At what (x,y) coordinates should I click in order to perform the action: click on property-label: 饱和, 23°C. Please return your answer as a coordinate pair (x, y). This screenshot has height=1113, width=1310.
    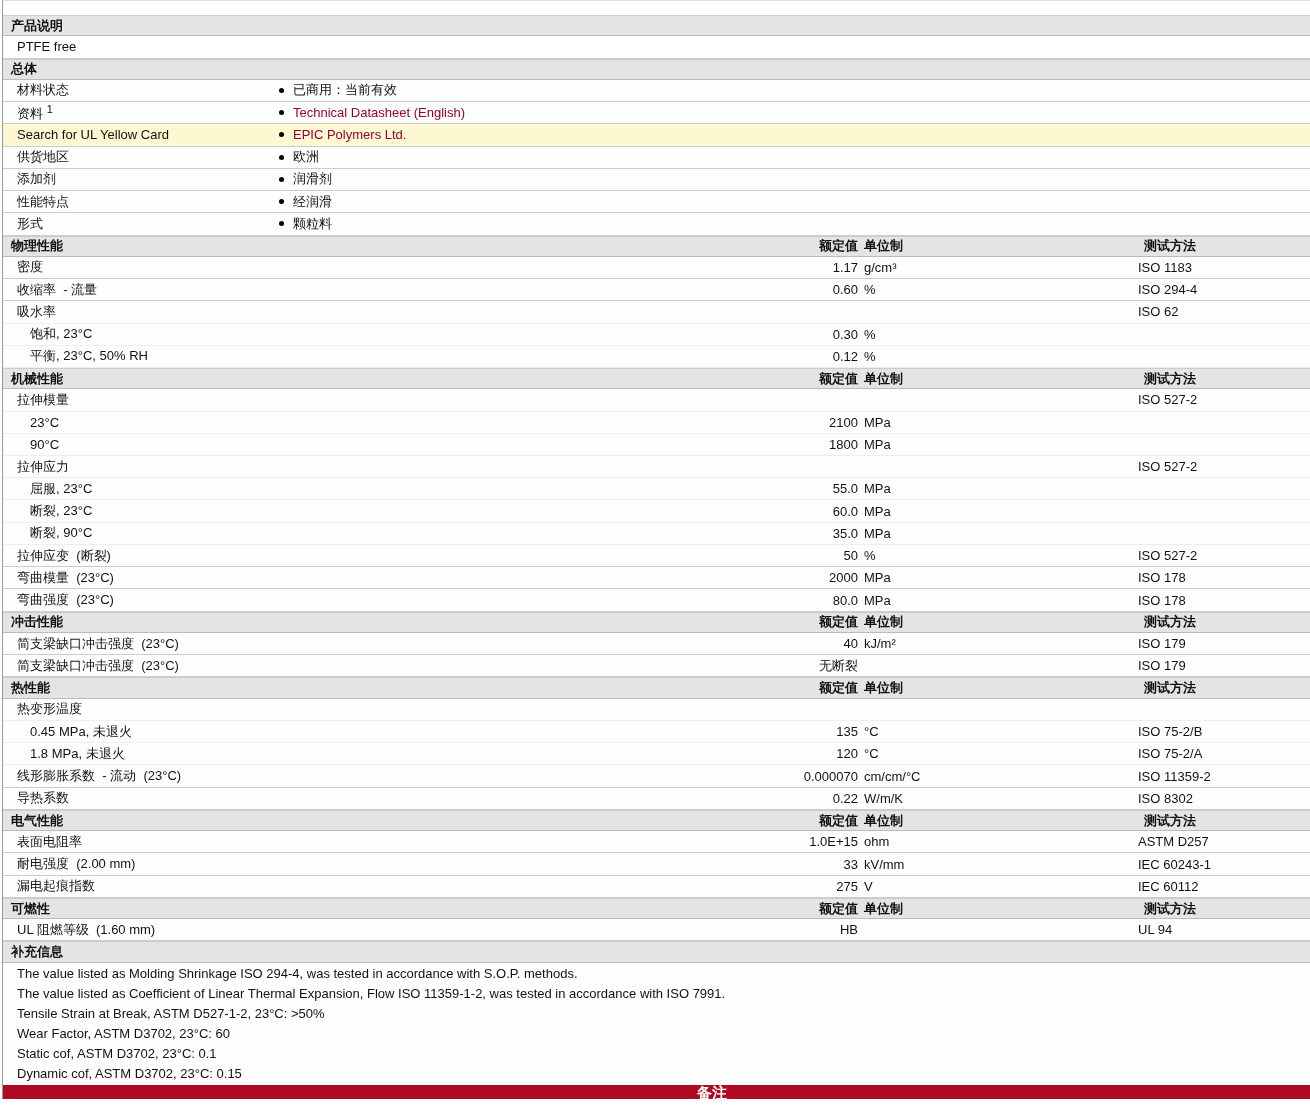
    Looking at the image, I should click on (61, 334).